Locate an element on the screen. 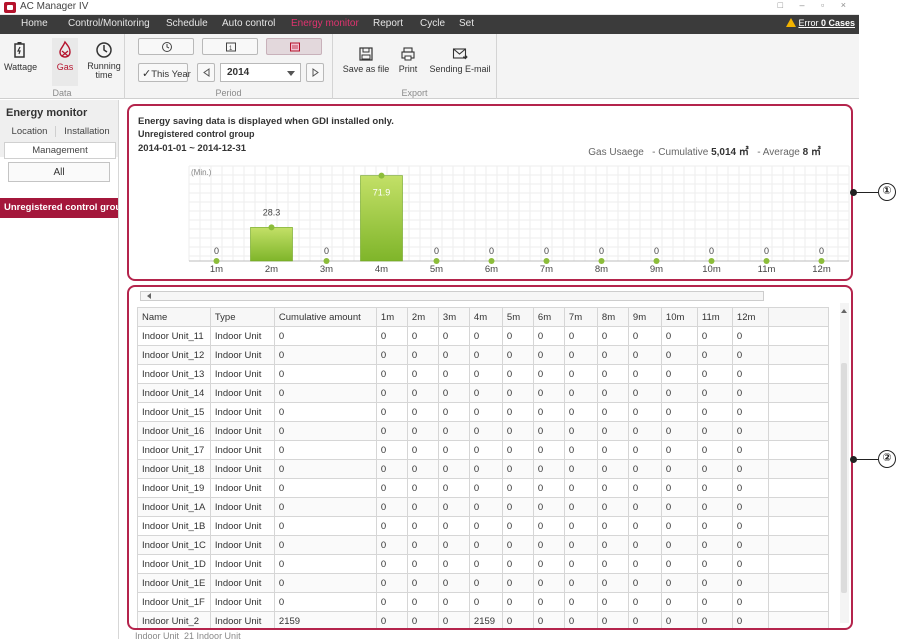 This screenshot has height=639, width=906. table-row: Indoor Unit_14 Indoor Unit 0 0 0 0 0 0 0 0 0 0 0 0 0 is located at coordinates (483, 393).